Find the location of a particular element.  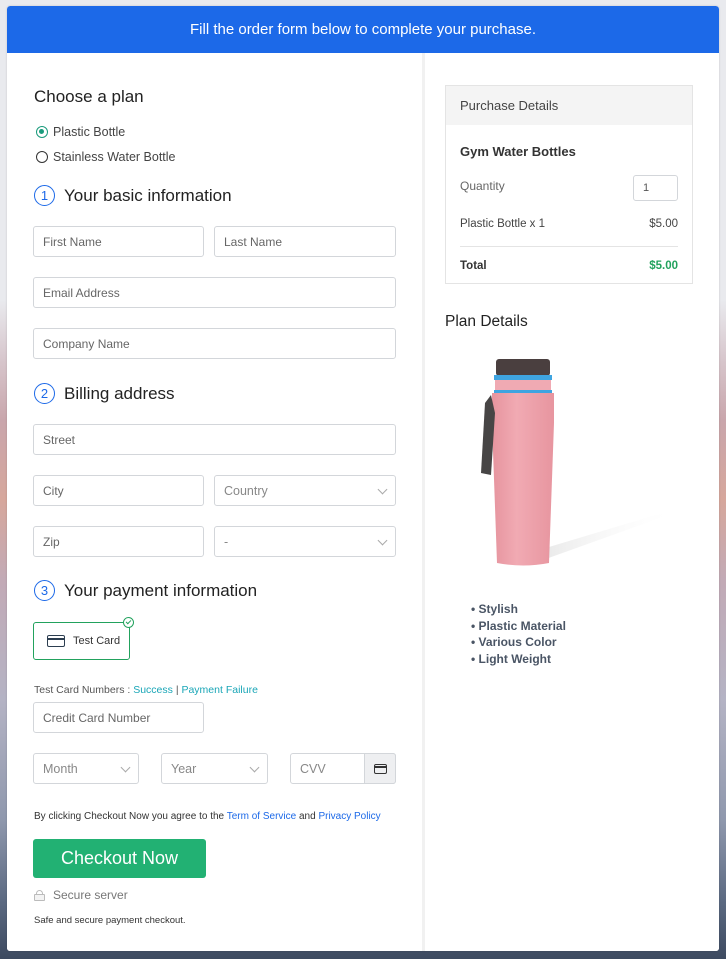

payment-failure-link: Payment Failure is located at coordinates (219, 690).